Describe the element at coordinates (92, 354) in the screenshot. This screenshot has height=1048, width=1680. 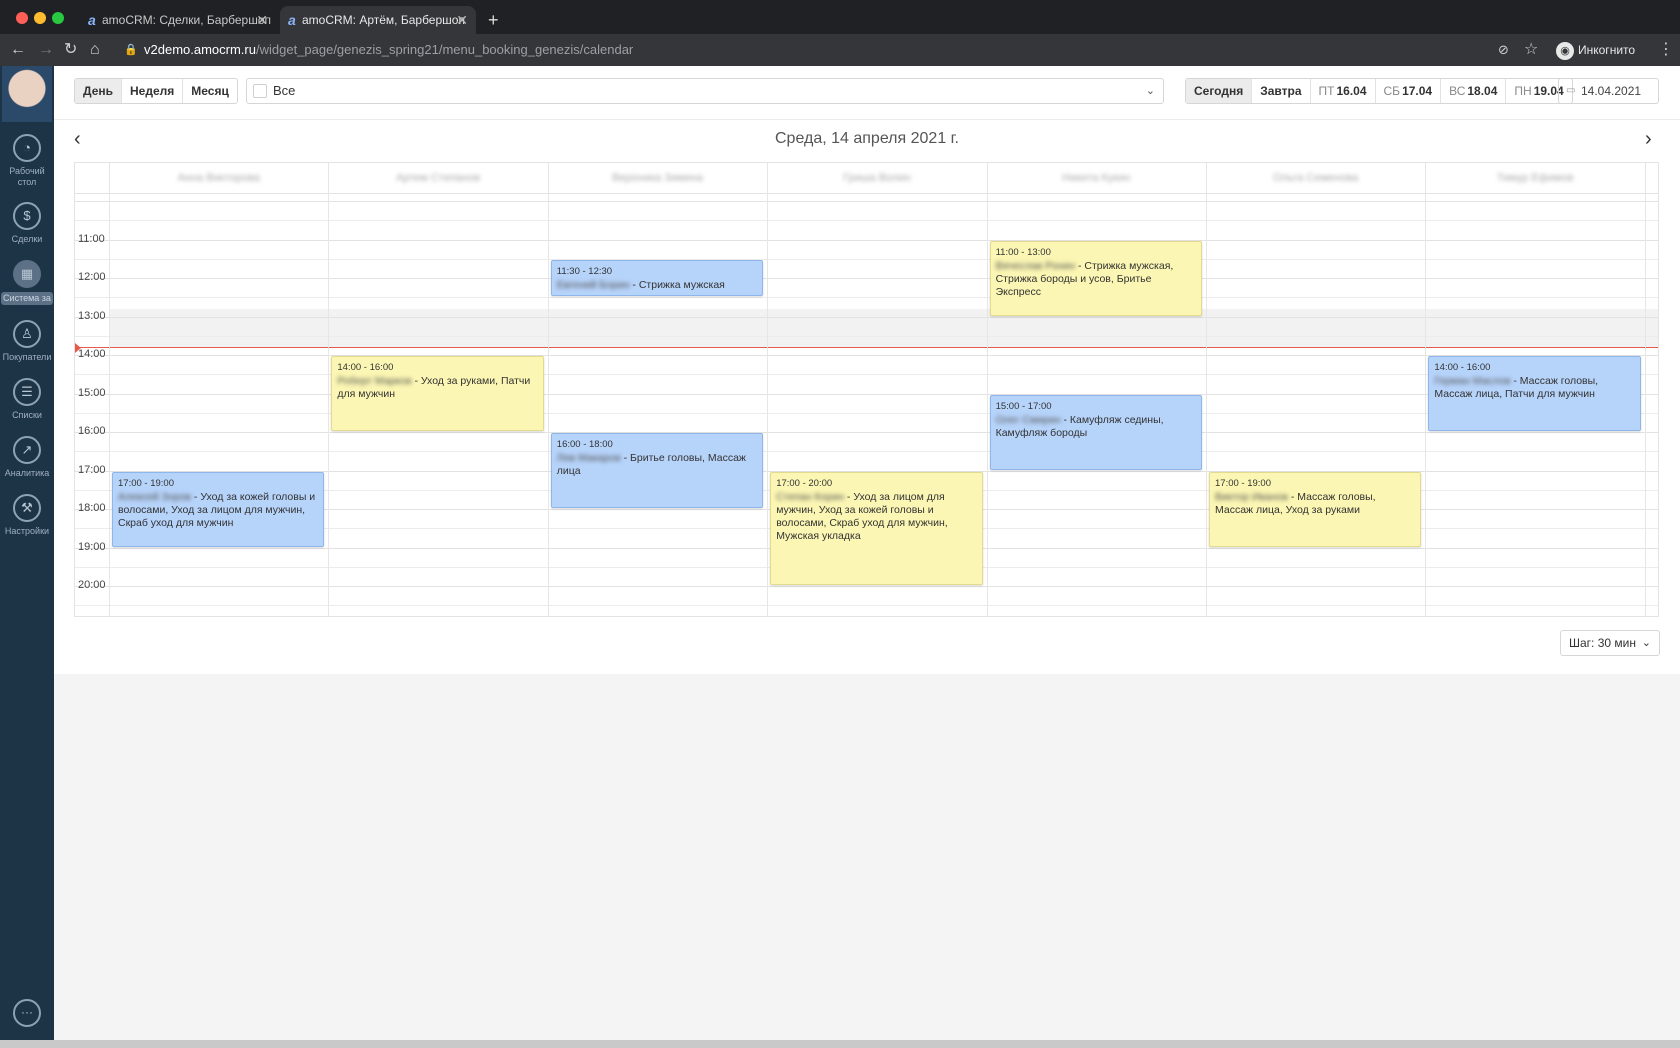
I see `time-label: 14:00` at that location.